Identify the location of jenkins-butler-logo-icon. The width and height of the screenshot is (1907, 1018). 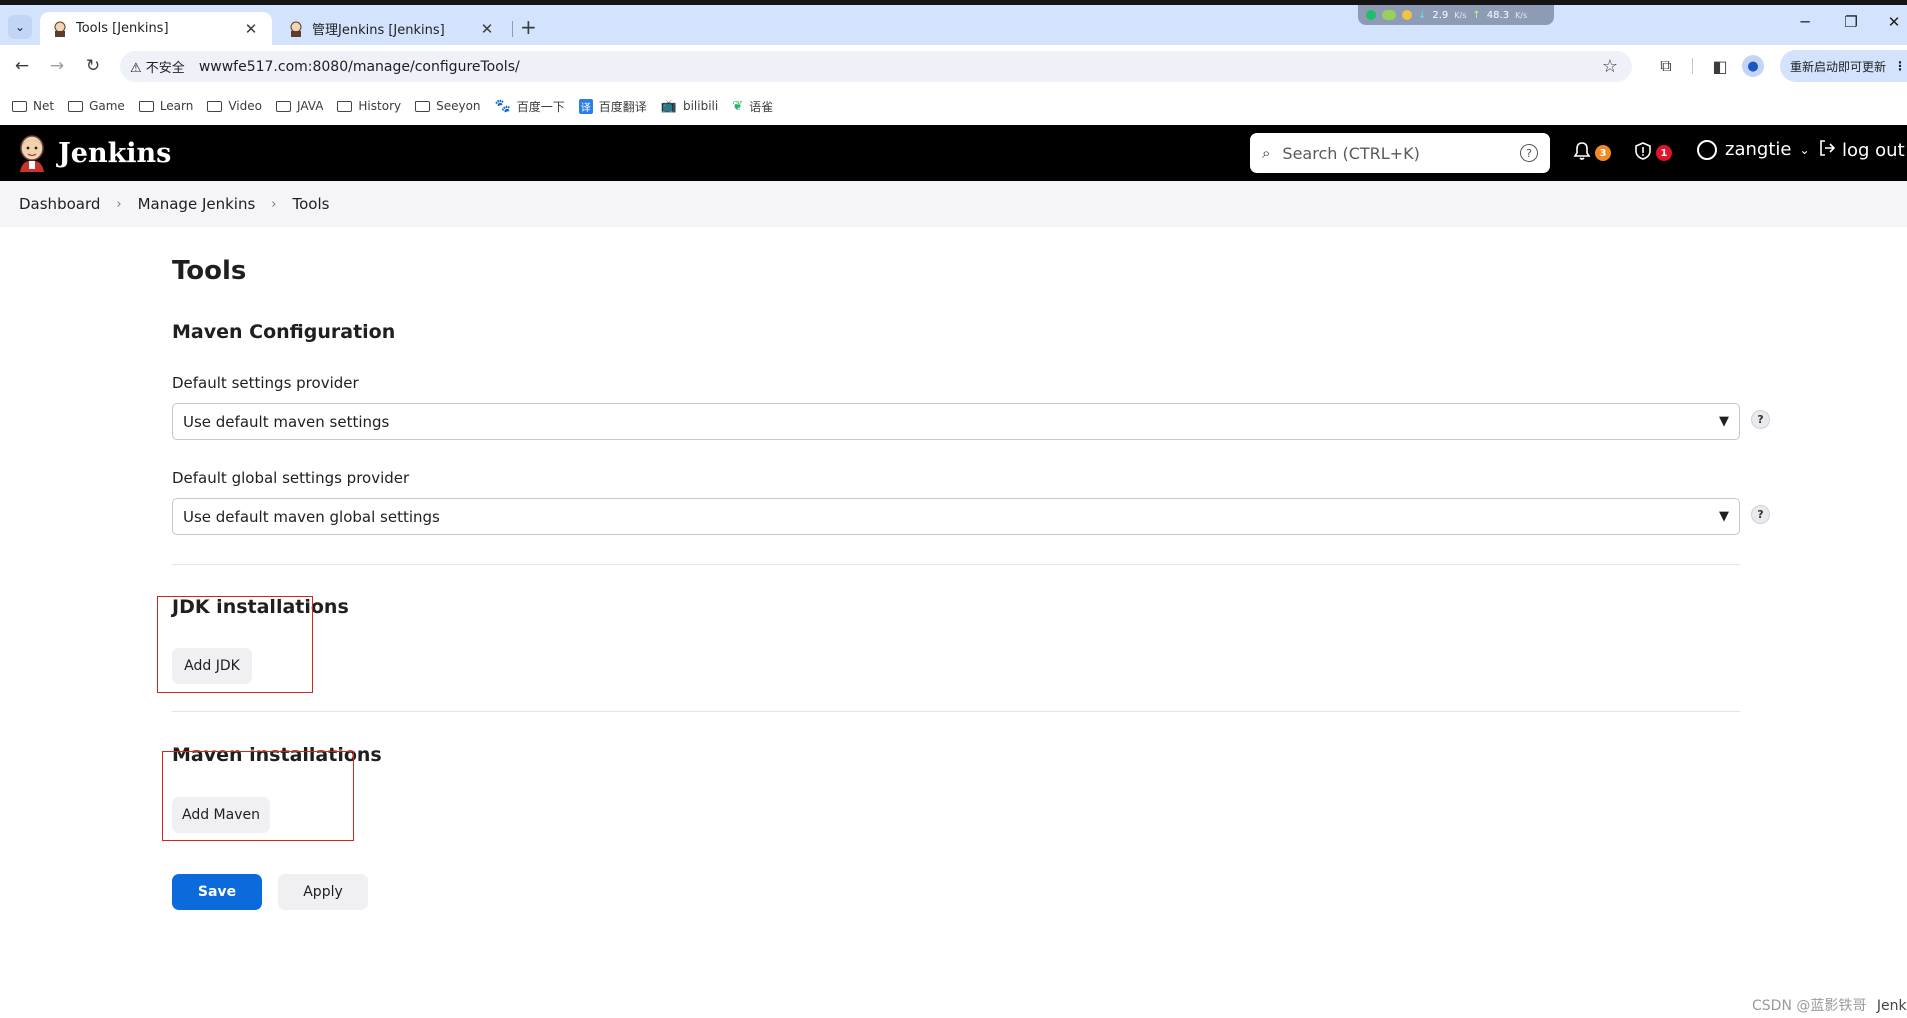
(32, 153).